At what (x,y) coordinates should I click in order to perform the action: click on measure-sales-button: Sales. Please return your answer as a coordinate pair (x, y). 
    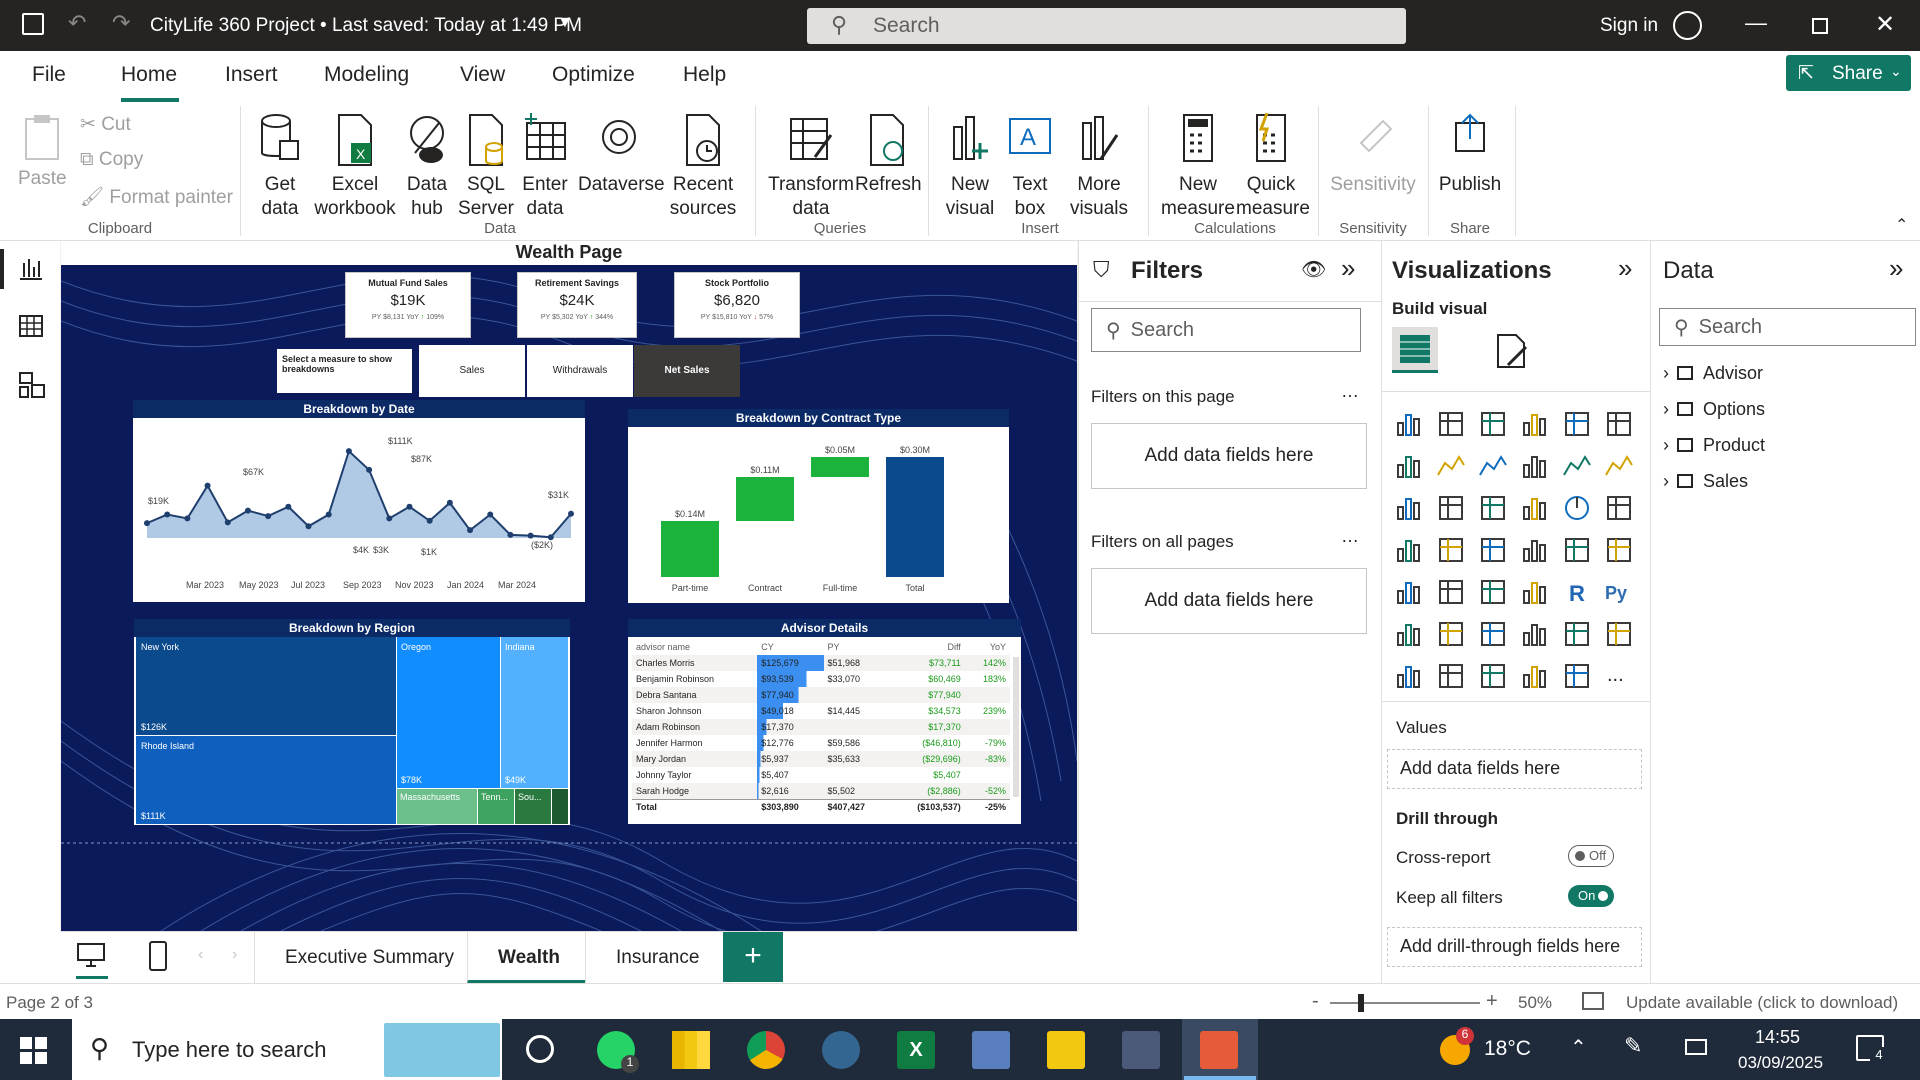
    Looking at the image, I should click on (472, 371).